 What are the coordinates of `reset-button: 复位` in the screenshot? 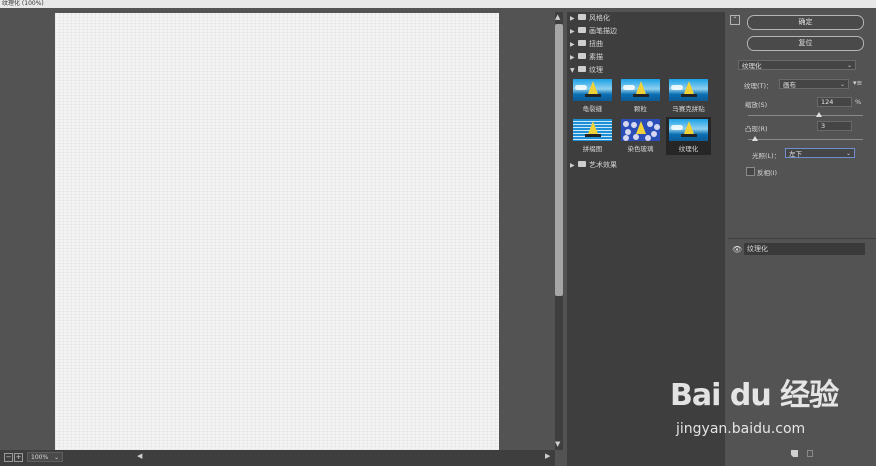 It's located at (805, 43).